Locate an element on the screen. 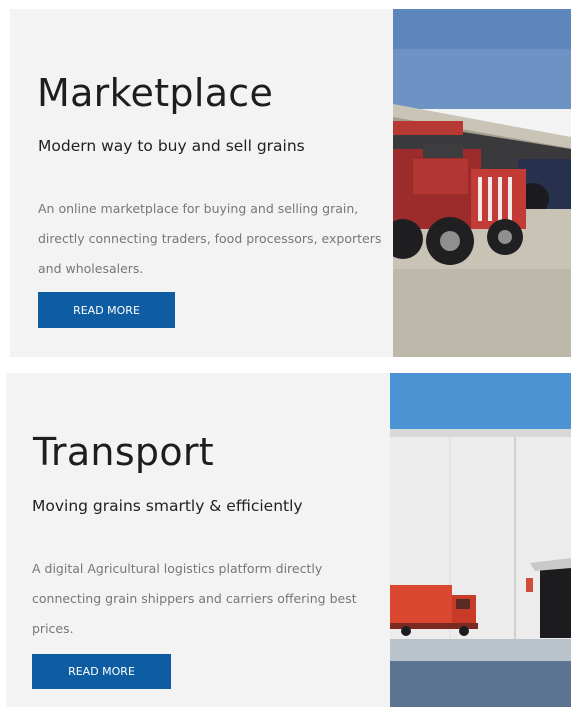 Image resolution: width=571 pixels, height=711 pixels. transport-title: Transport is located at coordinates (124, 452).